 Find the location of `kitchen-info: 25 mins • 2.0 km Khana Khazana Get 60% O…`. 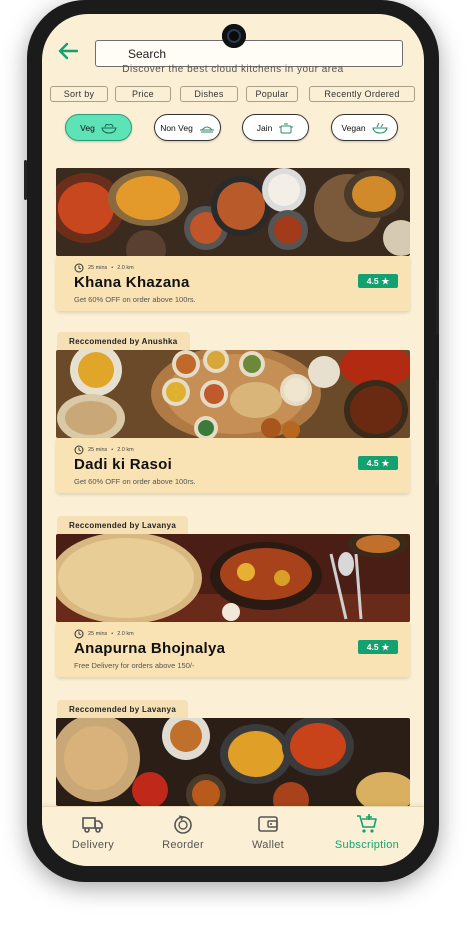

kitchen-info: 25 mins • 2.0 km Khana Khazana Get 60% O… is located at coordinates (233, 283).